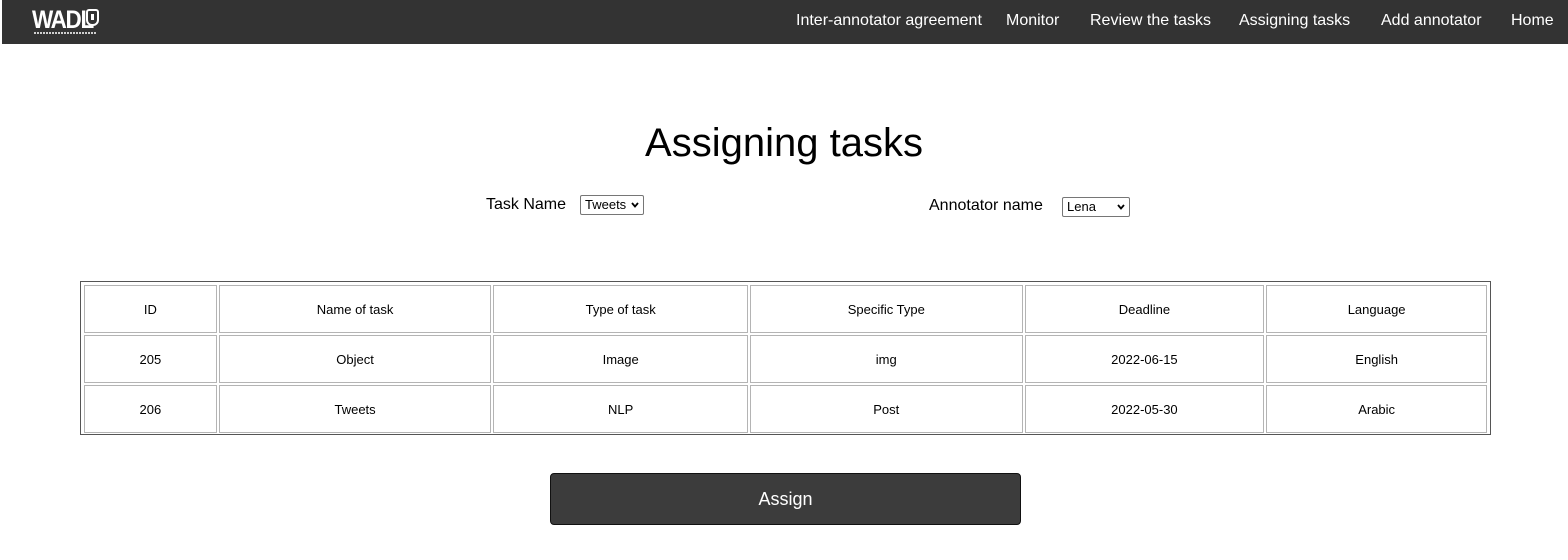 The width and height of the screenshot is (1568, 560). What do you see at coordinates (1294, 21) in the screenshot?
I see `nav-item-assigning-tasks: Assigning tasks` at bounding box center [1294, 21].